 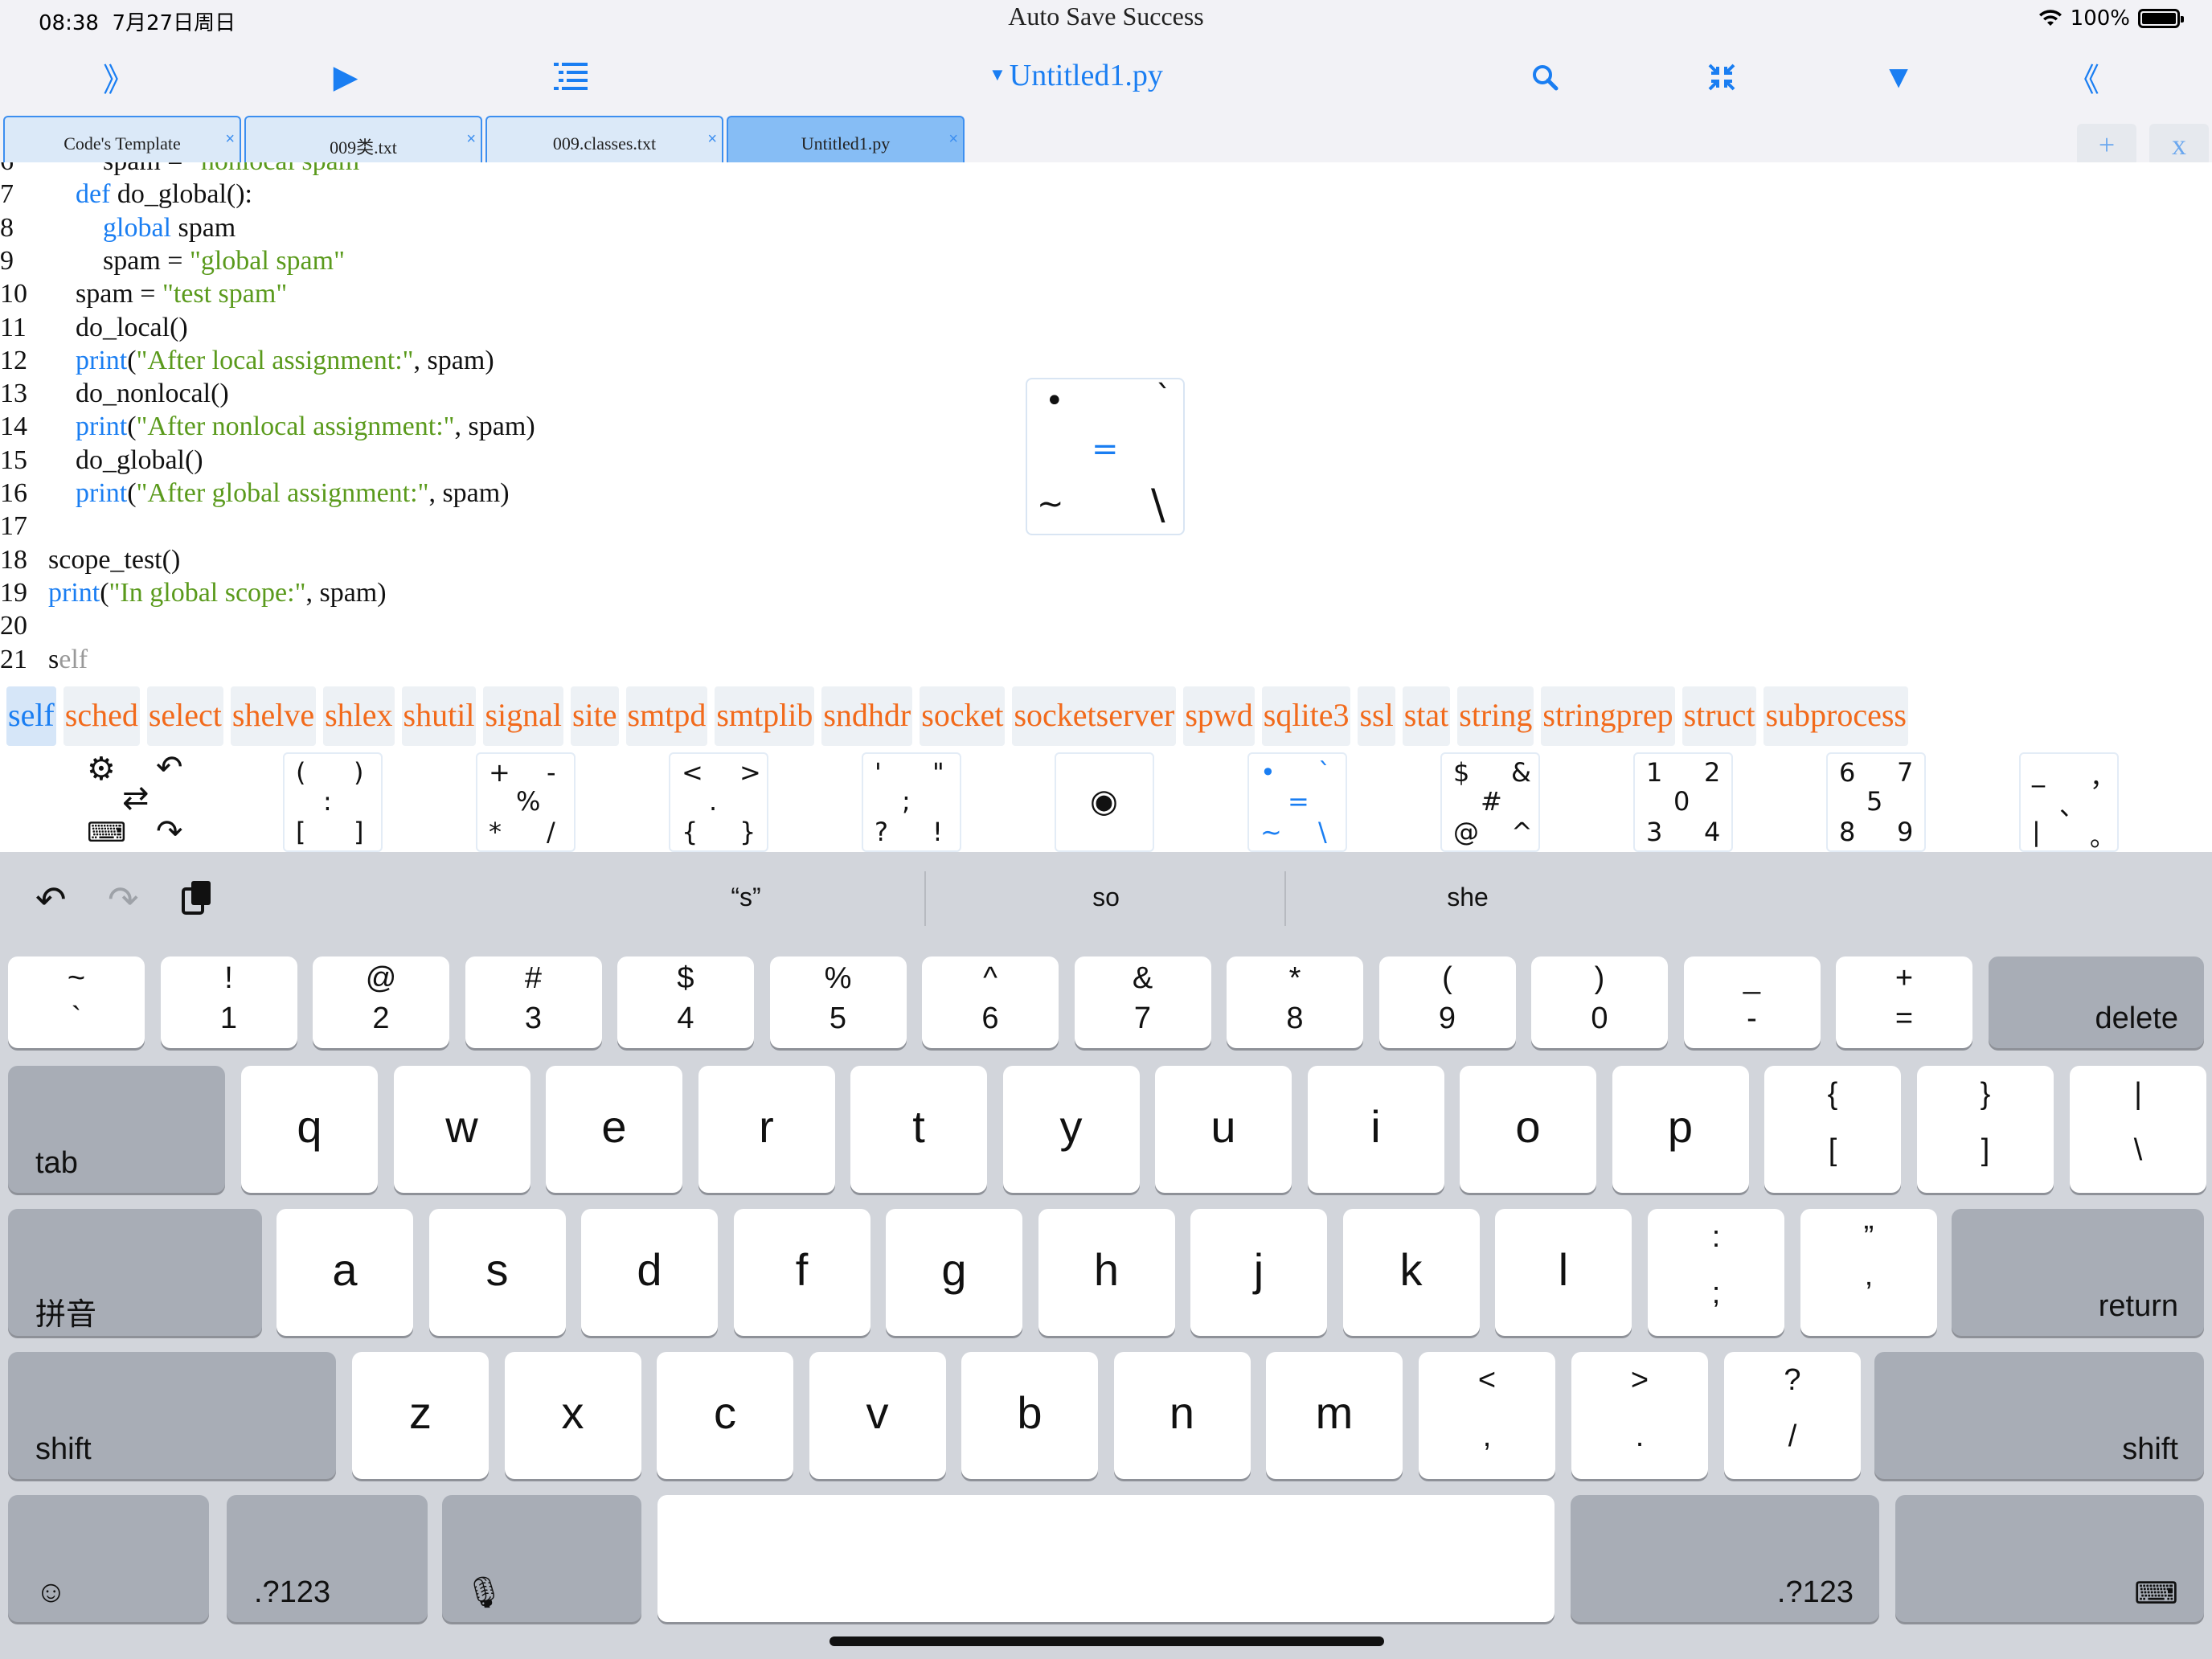 I want to click on hide-keyboard-key: ⌨, so click(x=2049, y=1558).